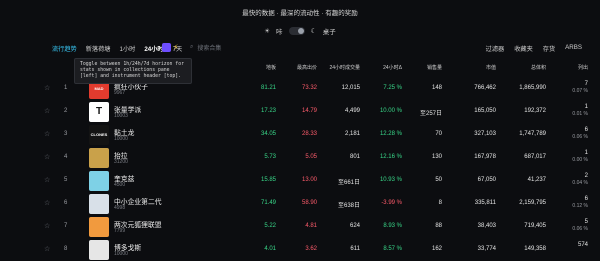 The height and width of the screenshot is (261, 600). I want to click on listed-count: 574, so click(583, 245).